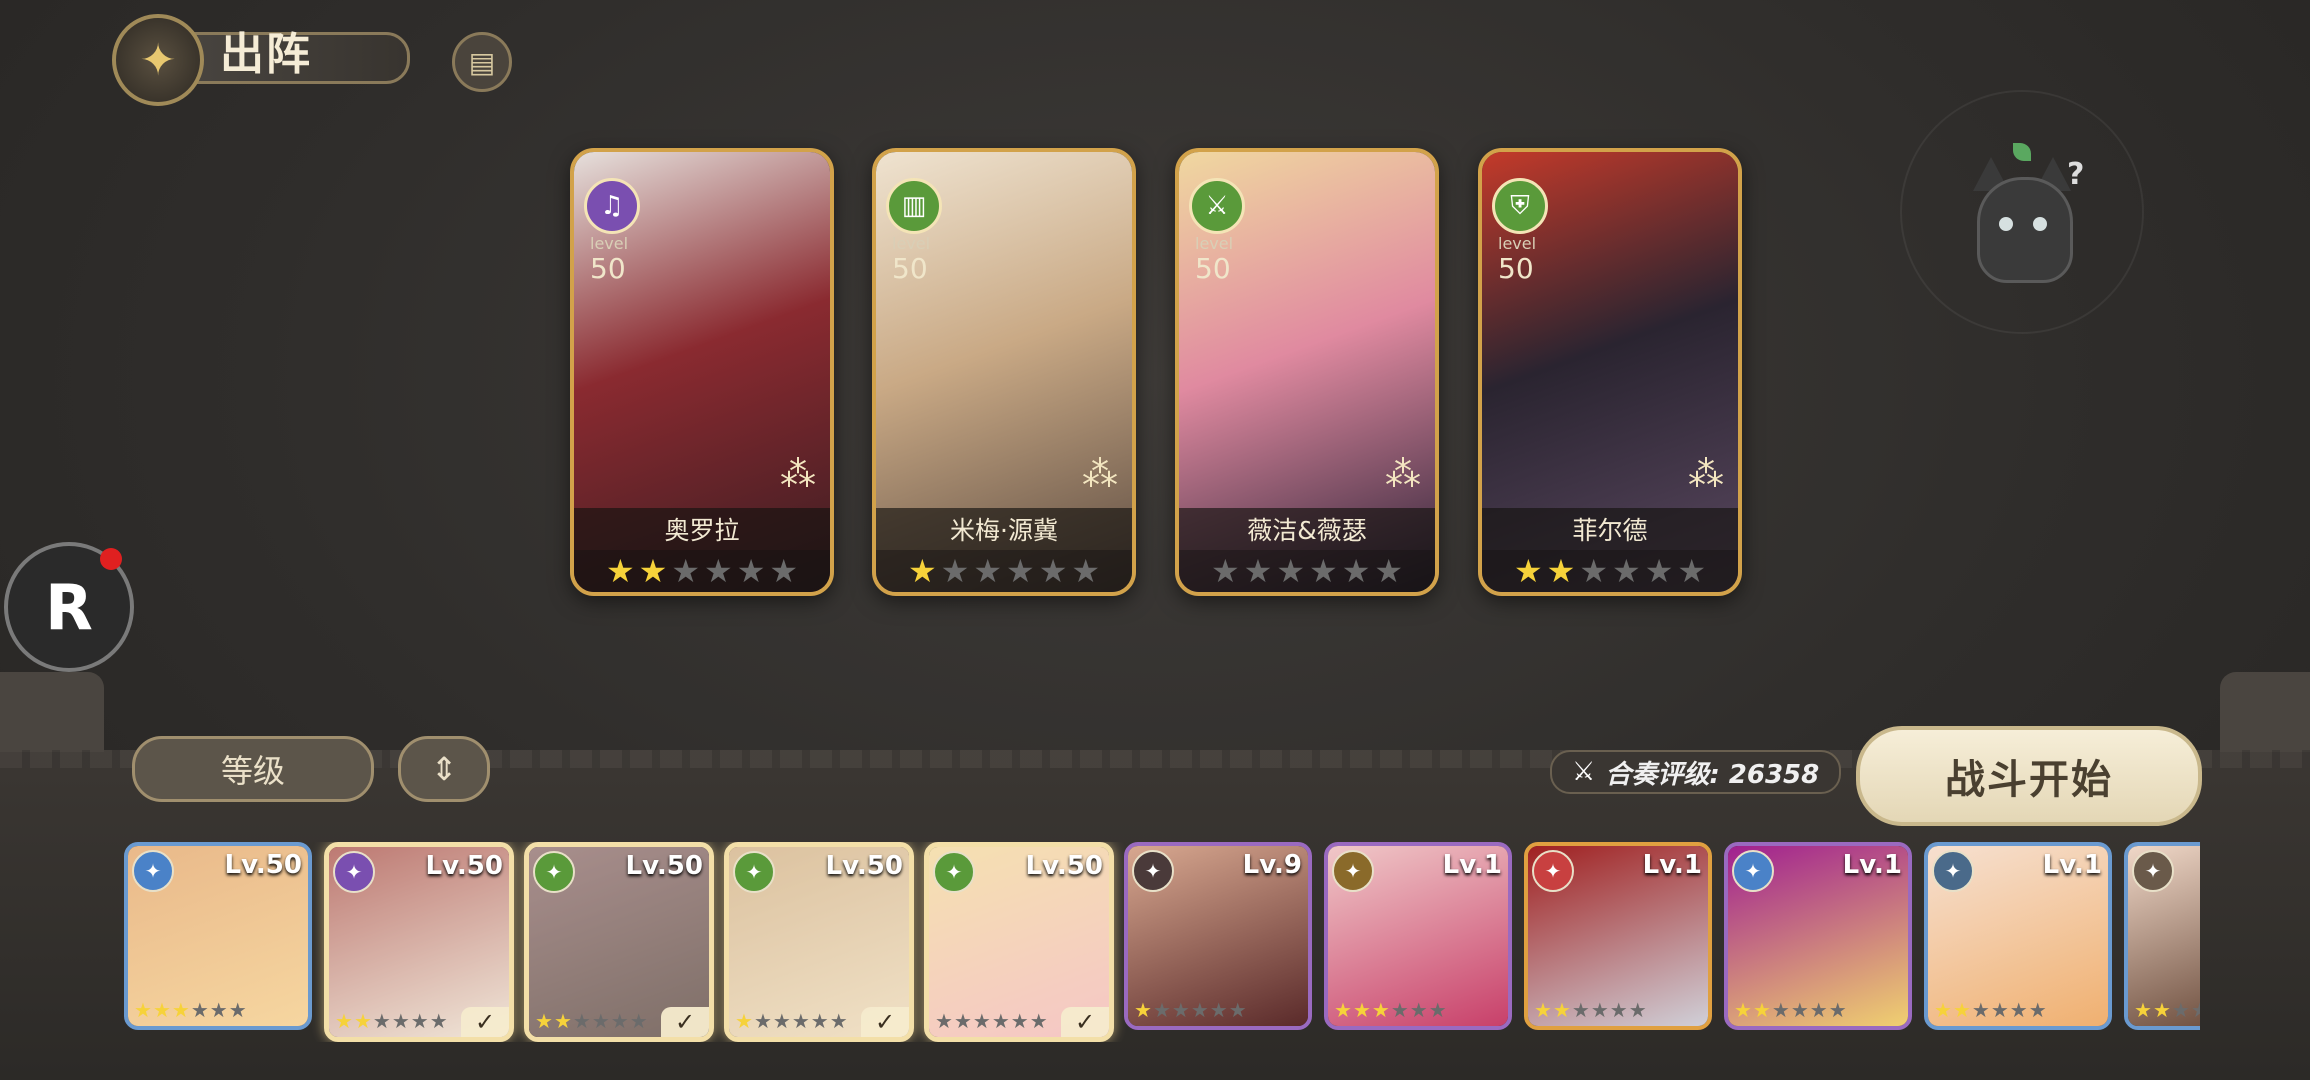  Describe the element at coordinates (702, 529) in the screenshot. I see `hero-name: 奥罗拉` at that location.